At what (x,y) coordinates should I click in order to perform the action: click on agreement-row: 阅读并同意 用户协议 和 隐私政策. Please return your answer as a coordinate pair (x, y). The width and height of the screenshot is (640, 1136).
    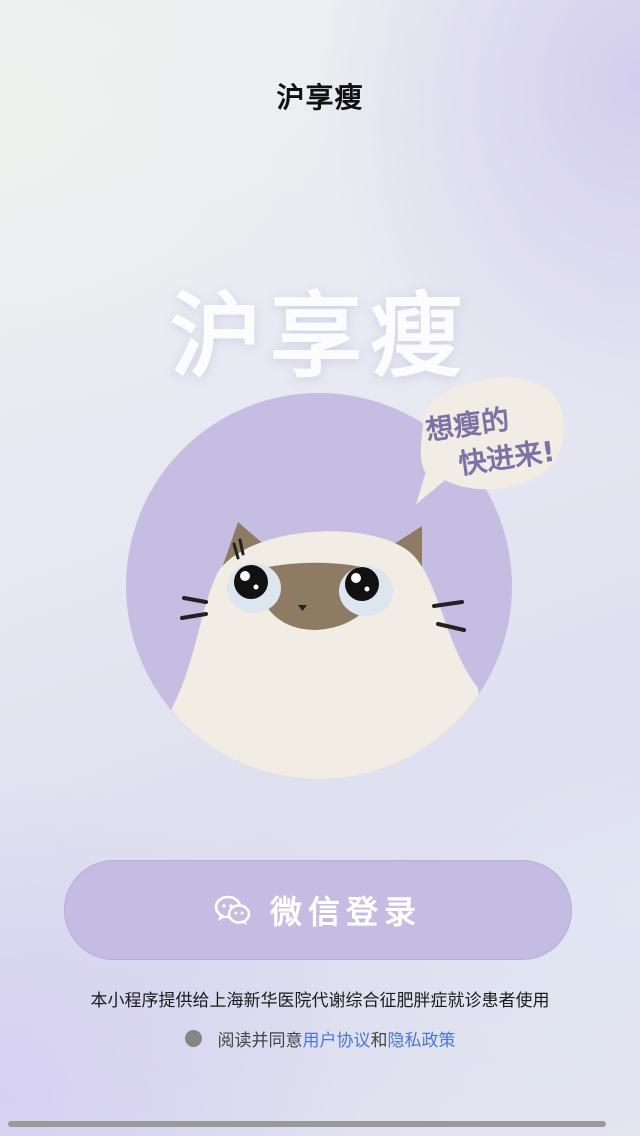
    Looking at the image, I should click on (320, 1038).